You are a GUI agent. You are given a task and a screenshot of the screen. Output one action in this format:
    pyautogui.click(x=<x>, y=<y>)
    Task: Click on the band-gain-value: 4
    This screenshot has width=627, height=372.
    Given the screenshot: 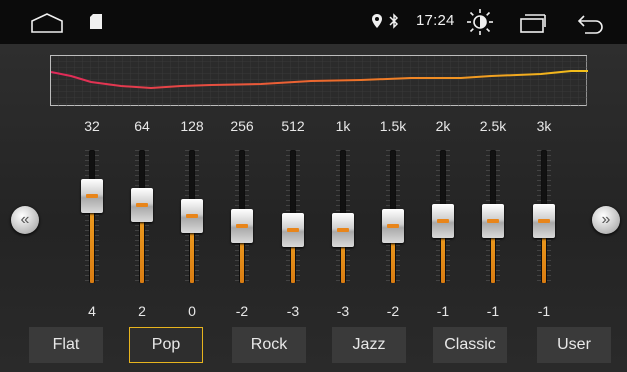 What is the action you would take?
    pyautogui.click(x=92, y=311)
    